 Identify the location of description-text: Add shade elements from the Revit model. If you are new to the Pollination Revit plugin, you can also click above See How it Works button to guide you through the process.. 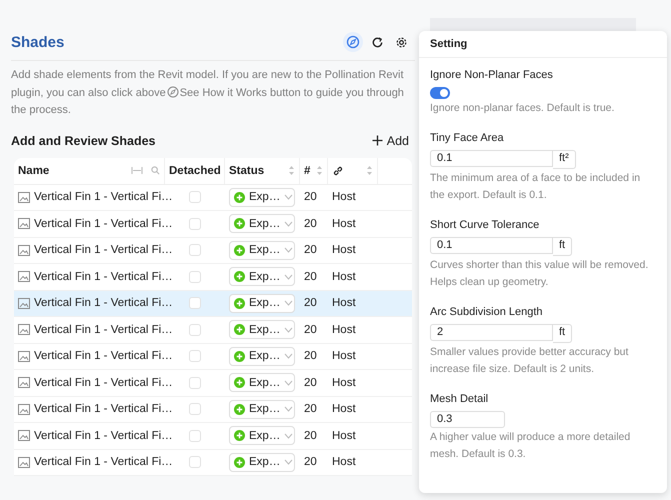
(208, 93).